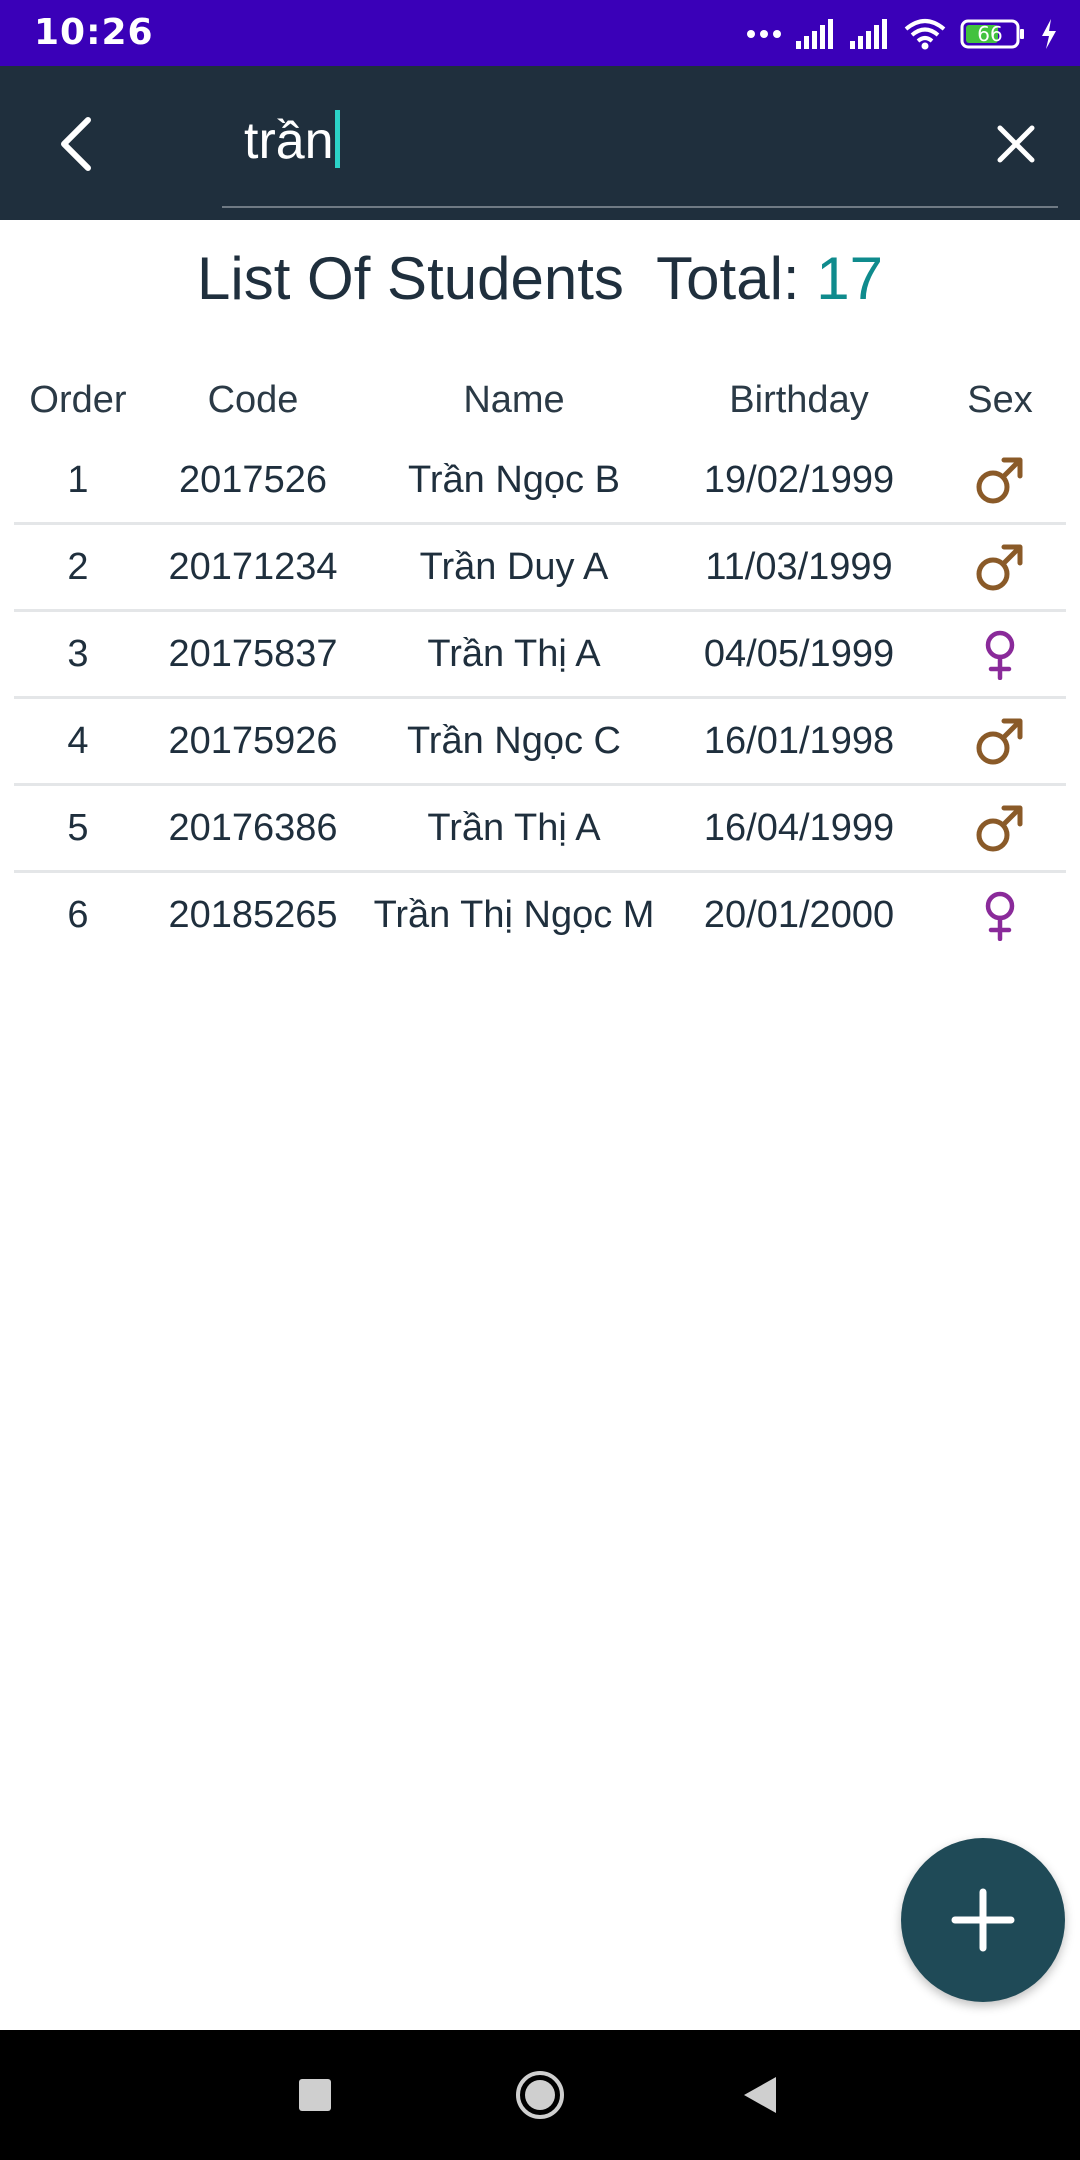 This screenshot has width=1080, height=2160. I want to click on add-student-button, so click(983, 1920).